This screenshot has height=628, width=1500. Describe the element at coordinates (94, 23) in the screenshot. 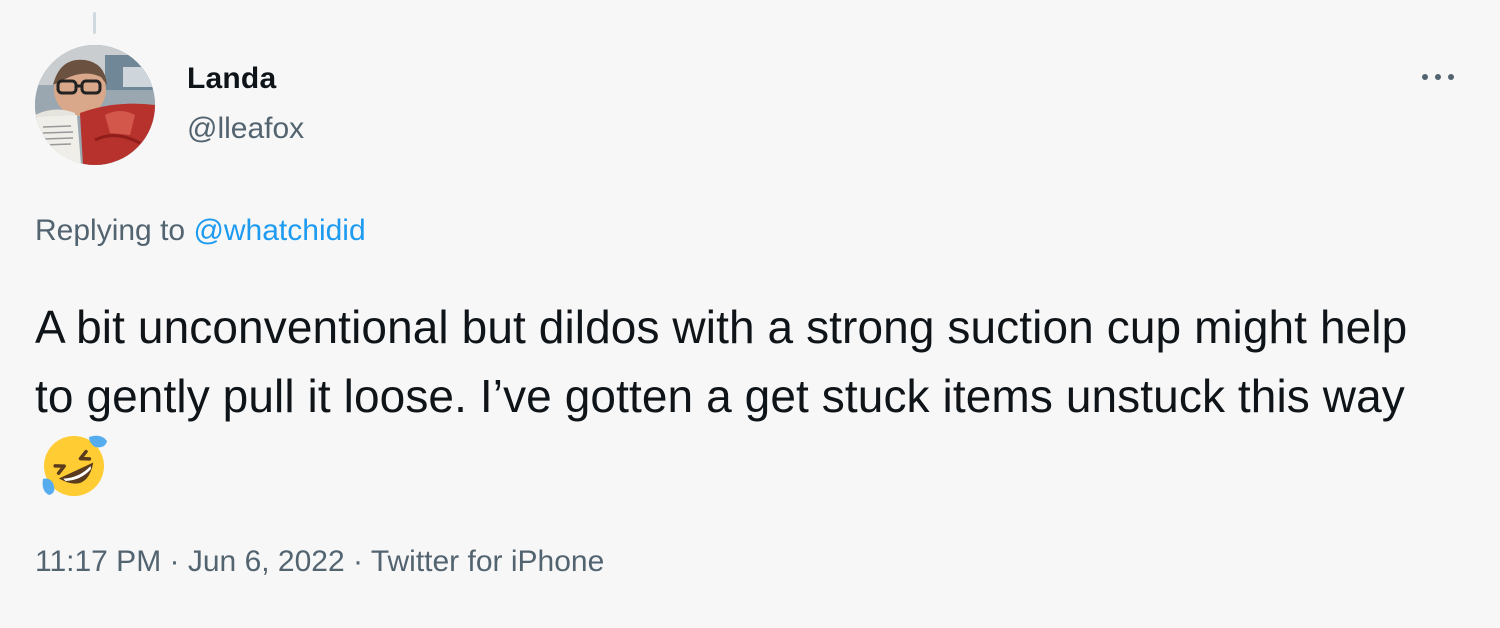

I see `thread-connector-line` at that location.